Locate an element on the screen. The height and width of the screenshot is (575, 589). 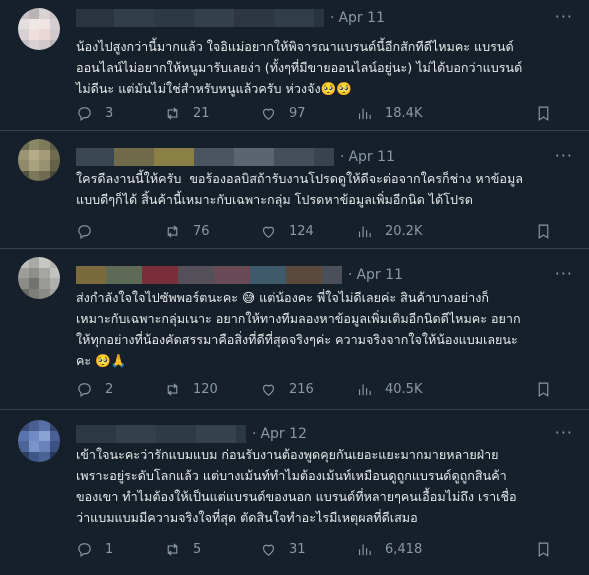
reply-button: 2 is located at coordinates (120, 389).